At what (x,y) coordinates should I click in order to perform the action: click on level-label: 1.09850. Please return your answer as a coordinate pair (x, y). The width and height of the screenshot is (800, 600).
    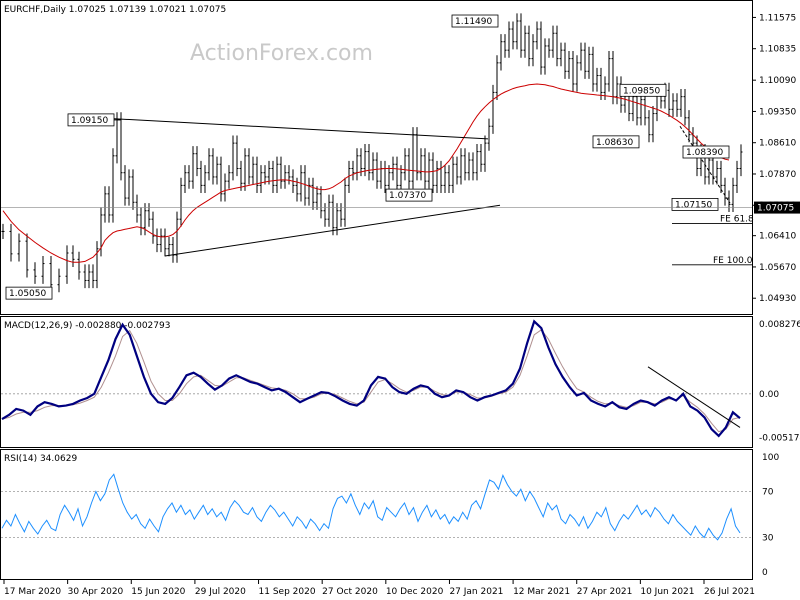
    Looking at the image, I should click on (643, 90).